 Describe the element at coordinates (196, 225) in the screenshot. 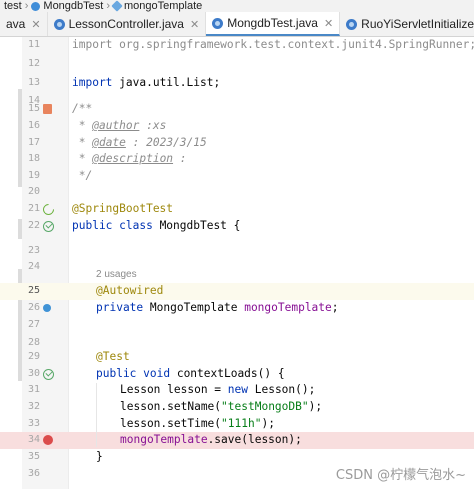

I see `code-fragment: MongdbTest {` at that location.